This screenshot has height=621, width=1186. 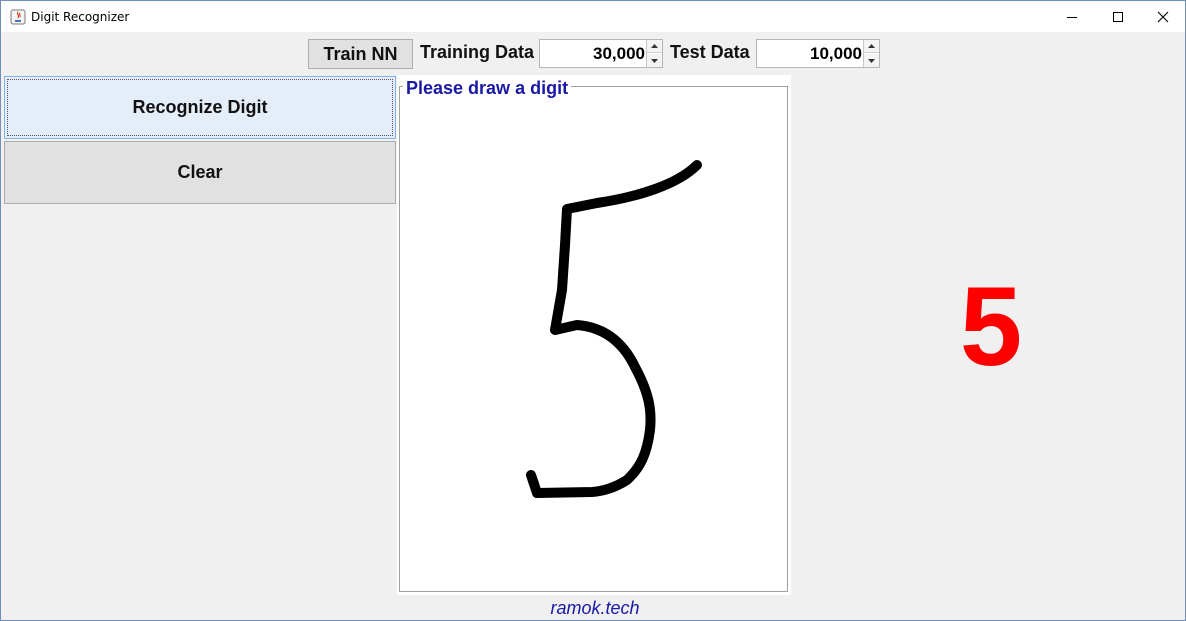 I want to click on title-bar: Digit Recognizer, so click(x=593, y=16).